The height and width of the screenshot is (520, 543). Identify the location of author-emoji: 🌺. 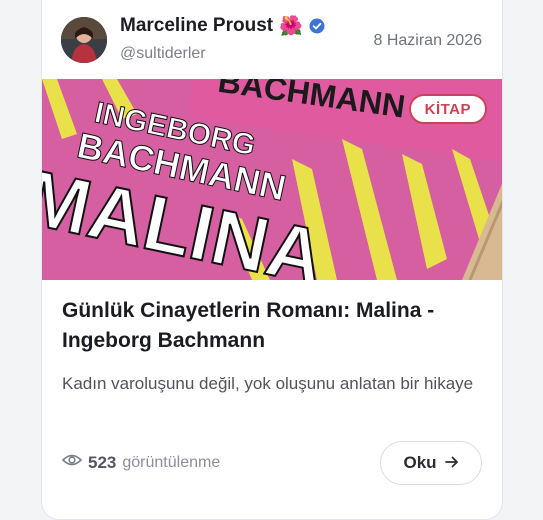
(291, 26).